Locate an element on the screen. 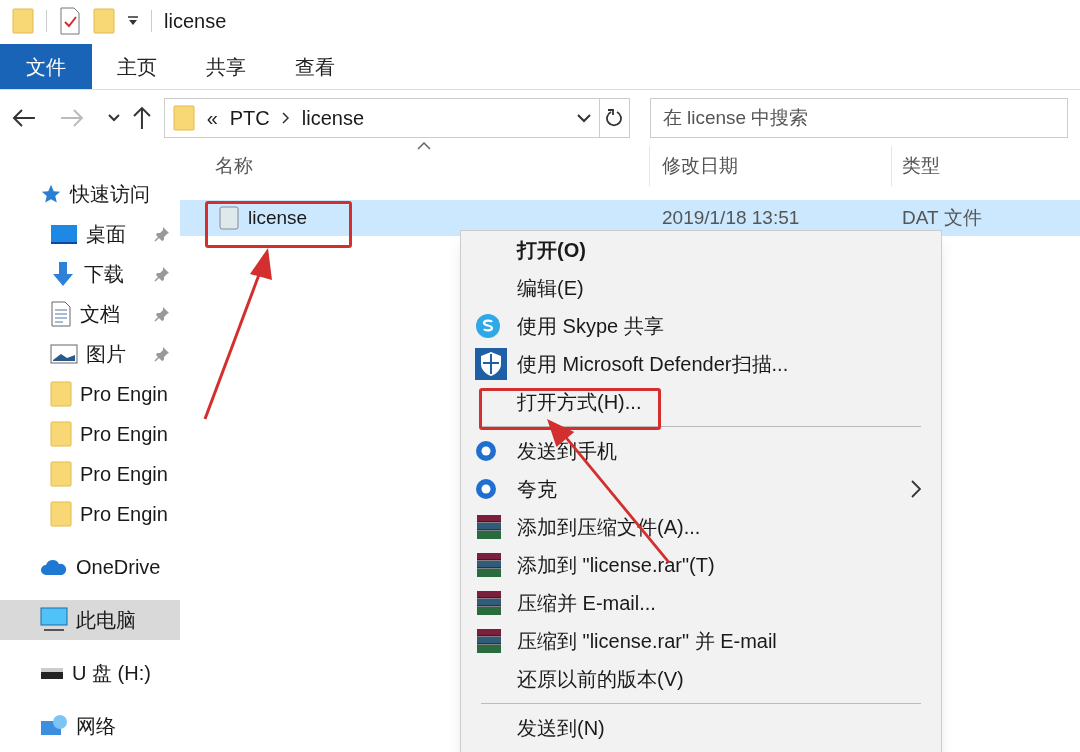 The height and width of the screenshot is (752, 1080). dropdown-icon is located at coordinates (133, 21).